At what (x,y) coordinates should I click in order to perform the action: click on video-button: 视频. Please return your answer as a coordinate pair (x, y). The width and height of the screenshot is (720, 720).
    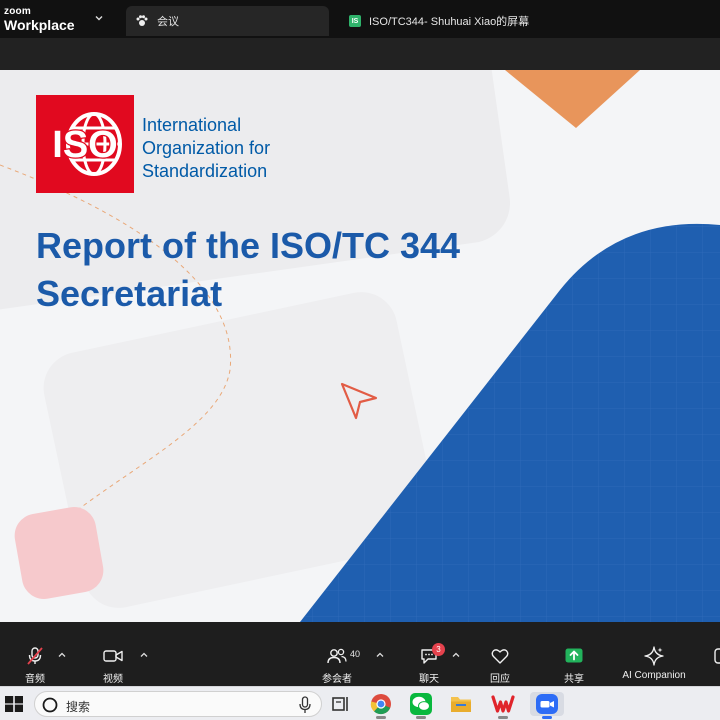
    Looking at the image, I should click on (113, 662).